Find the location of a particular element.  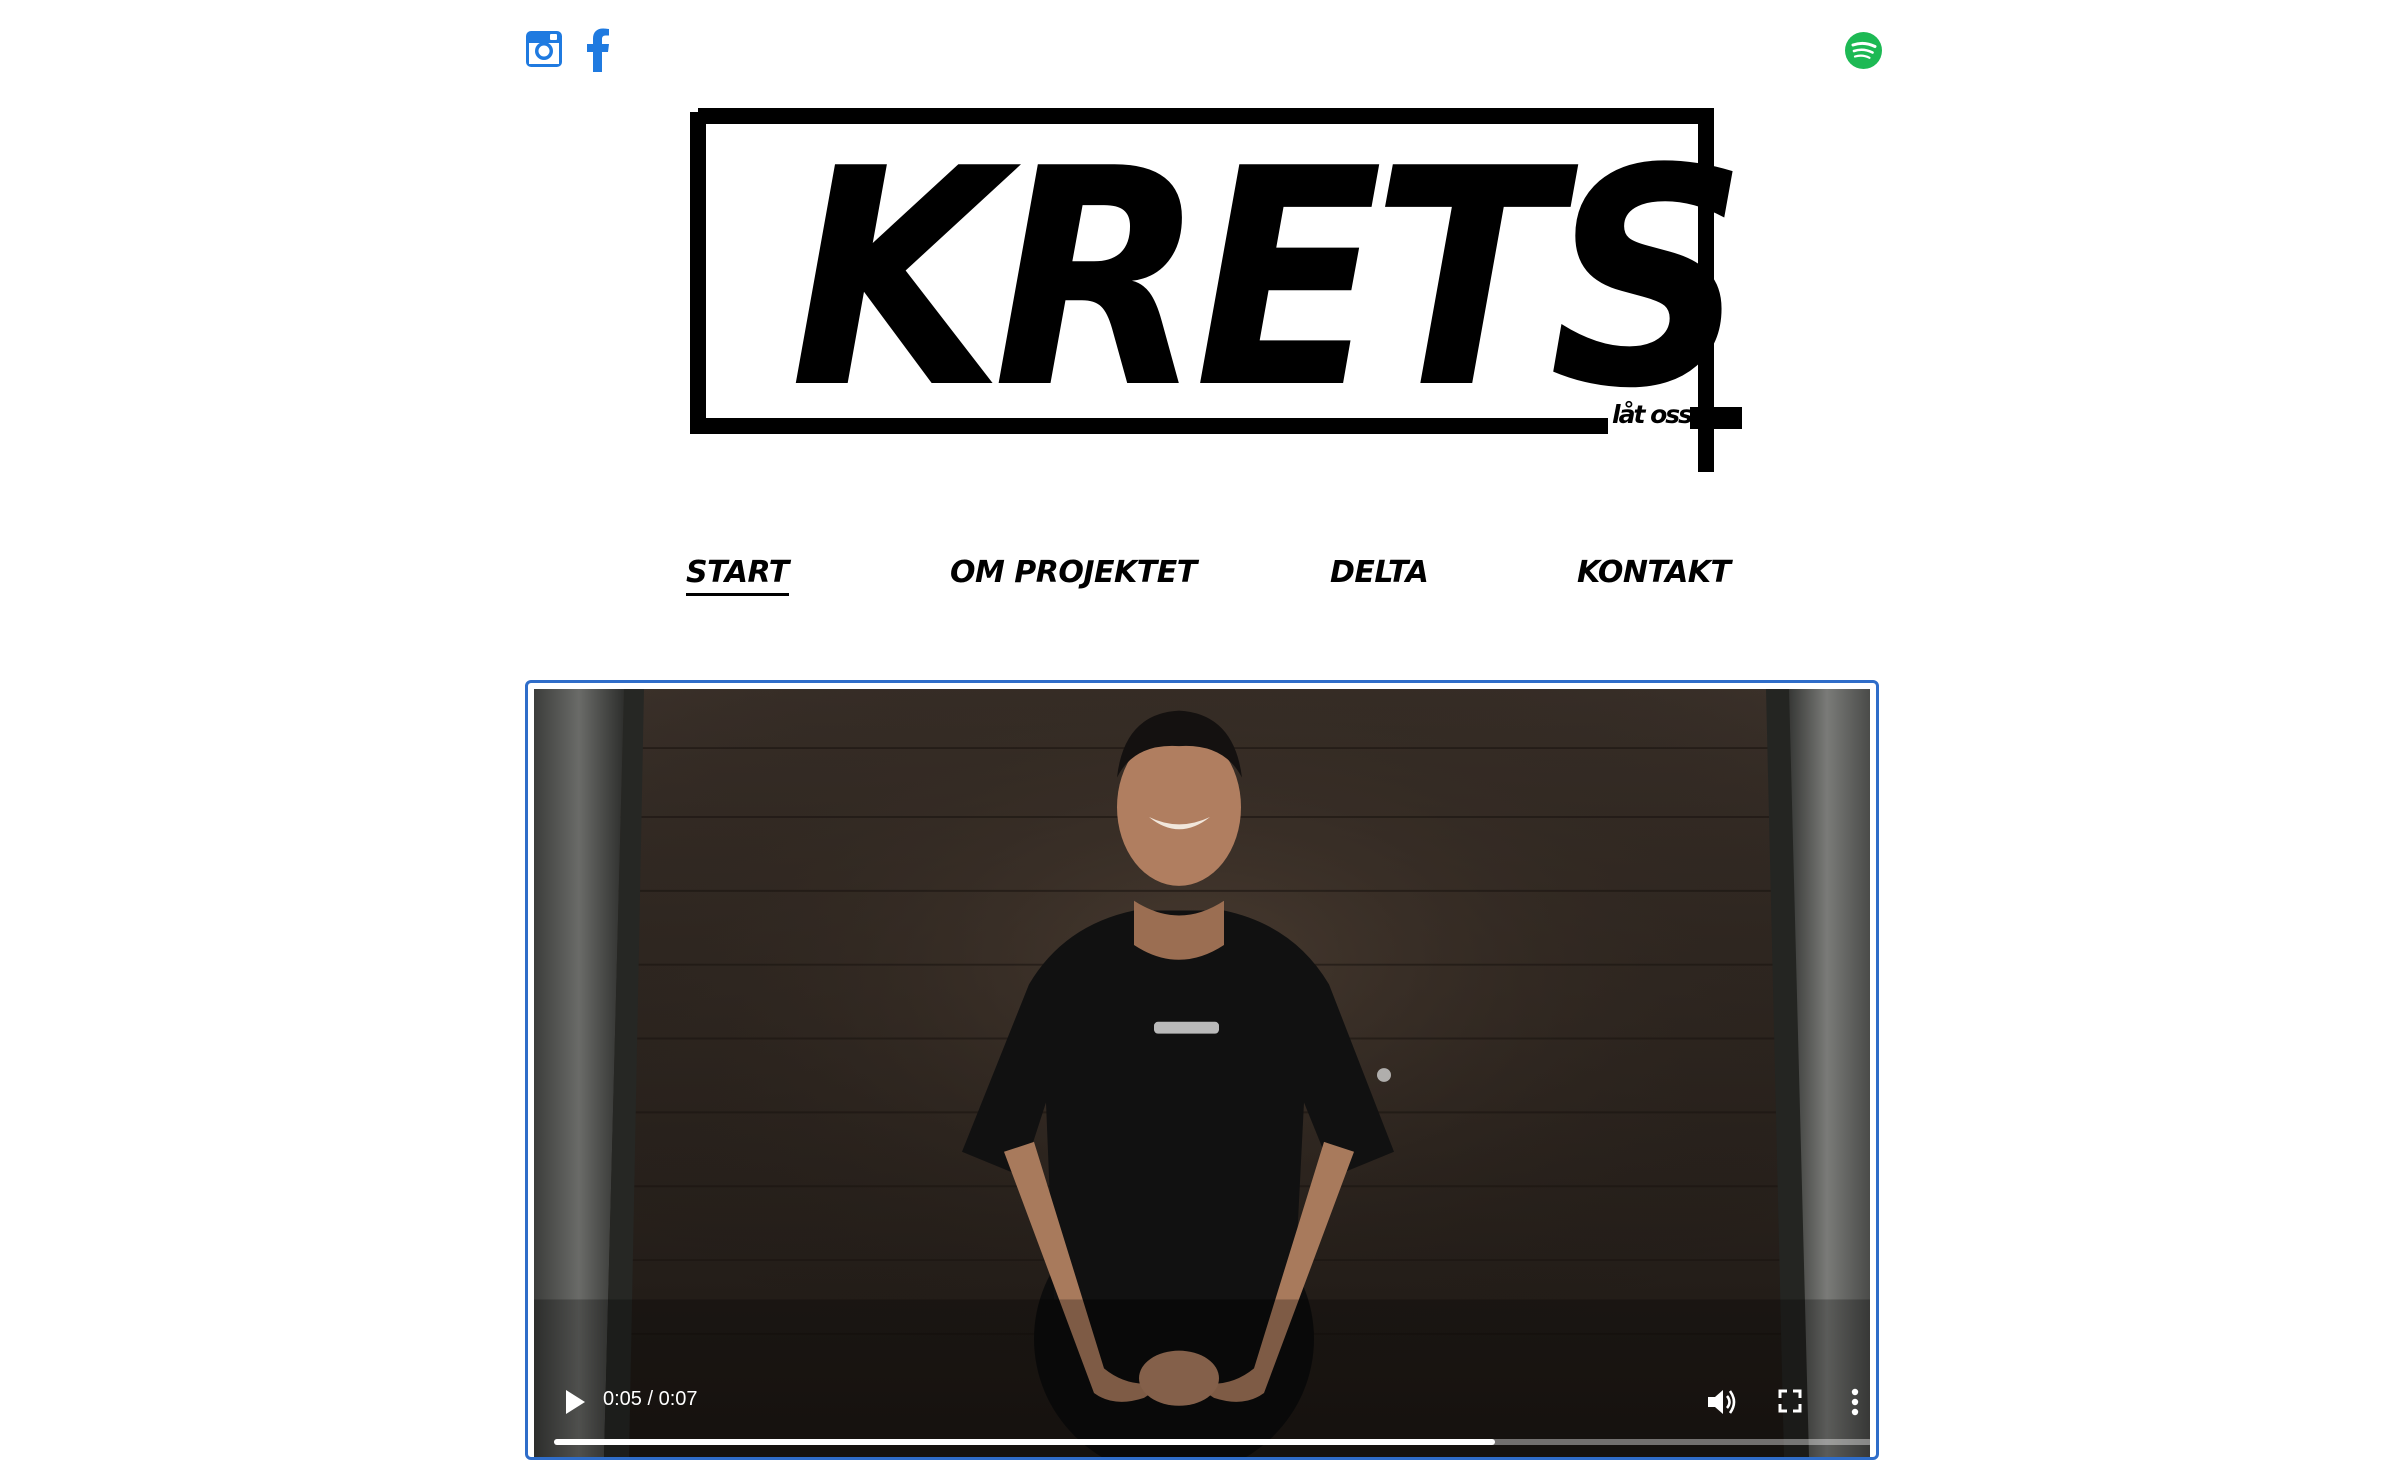

spotify-icon-glyph is located at coordinates (1863, 50).